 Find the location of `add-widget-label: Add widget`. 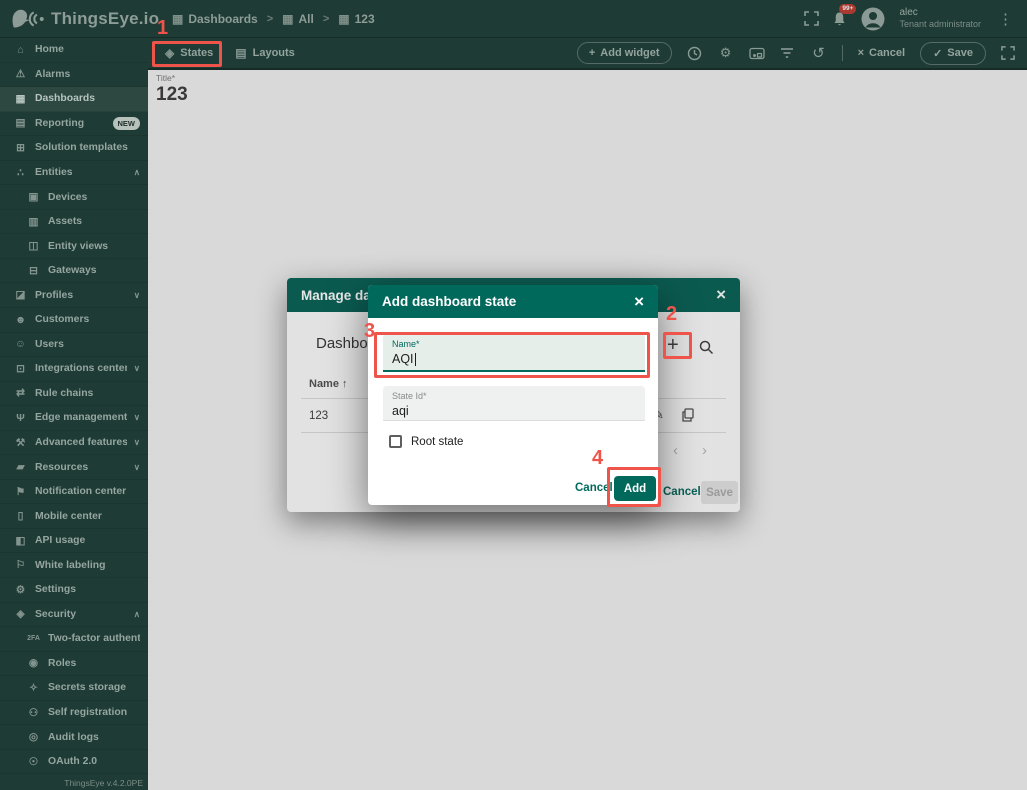

add-widget-label: Add widget is located at coordinates (630, 53).